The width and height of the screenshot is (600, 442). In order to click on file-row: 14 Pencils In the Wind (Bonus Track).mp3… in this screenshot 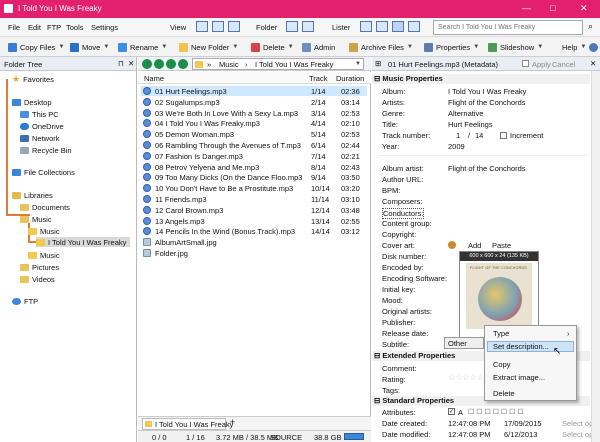, I will do `click(254, 231)`.